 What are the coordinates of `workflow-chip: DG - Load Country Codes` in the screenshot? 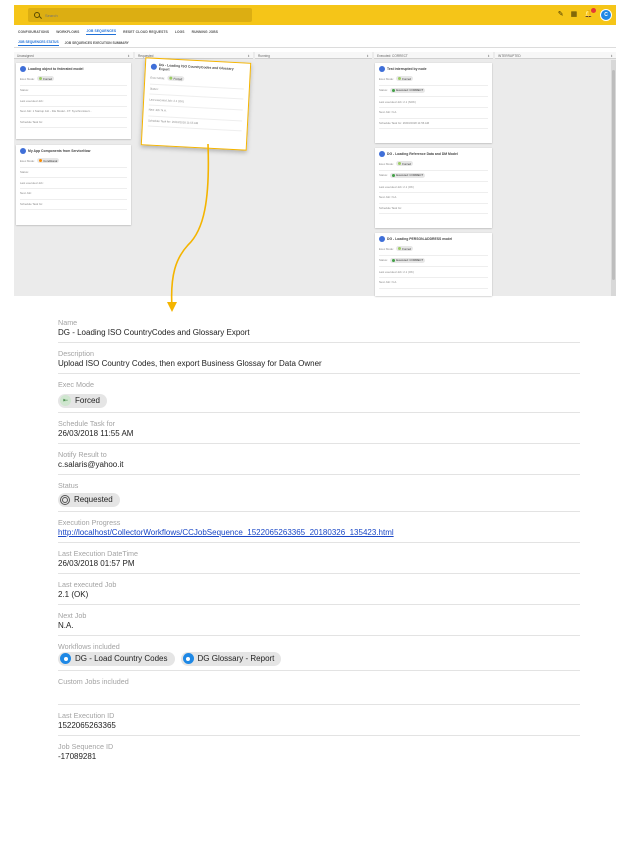 It's located at (116, 658).